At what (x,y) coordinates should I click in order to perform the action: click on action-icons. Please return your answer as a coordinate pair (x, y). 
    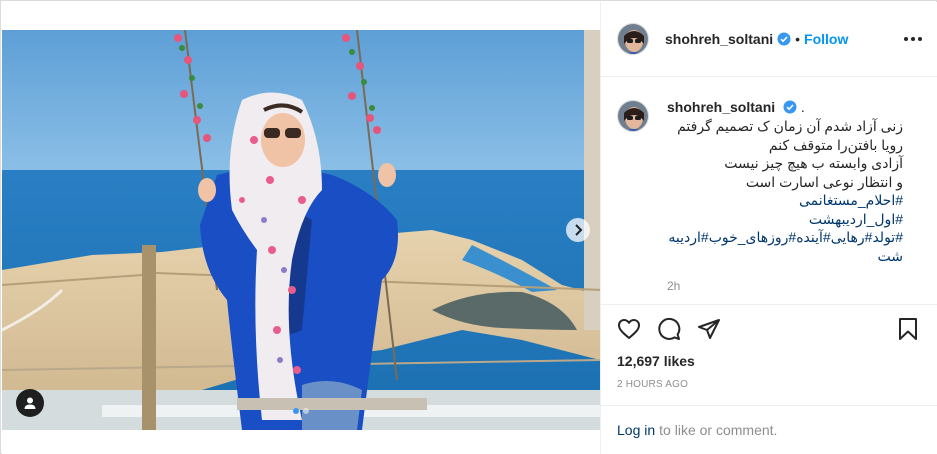
    Looking at the image, I should click on (769, 329).